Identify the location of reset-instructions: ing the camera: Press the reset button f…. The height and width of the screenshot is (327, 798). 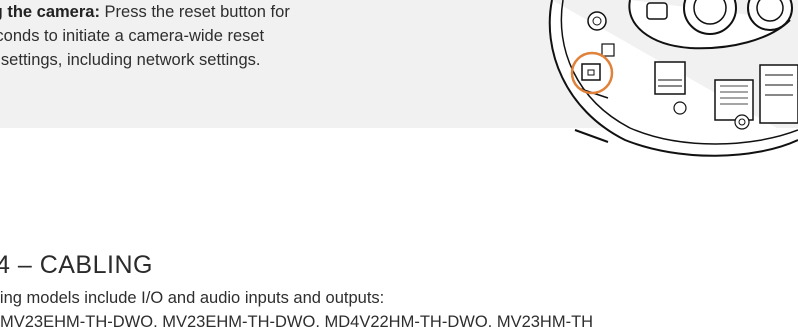
(229, 36).